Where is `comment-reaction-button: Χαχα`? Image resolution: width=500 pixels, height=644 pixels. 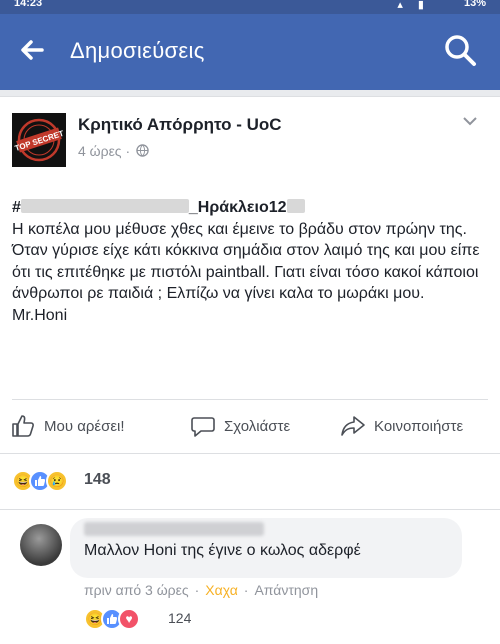 comment-reaction-button: Χαχα is located at coordinates (221, 590).